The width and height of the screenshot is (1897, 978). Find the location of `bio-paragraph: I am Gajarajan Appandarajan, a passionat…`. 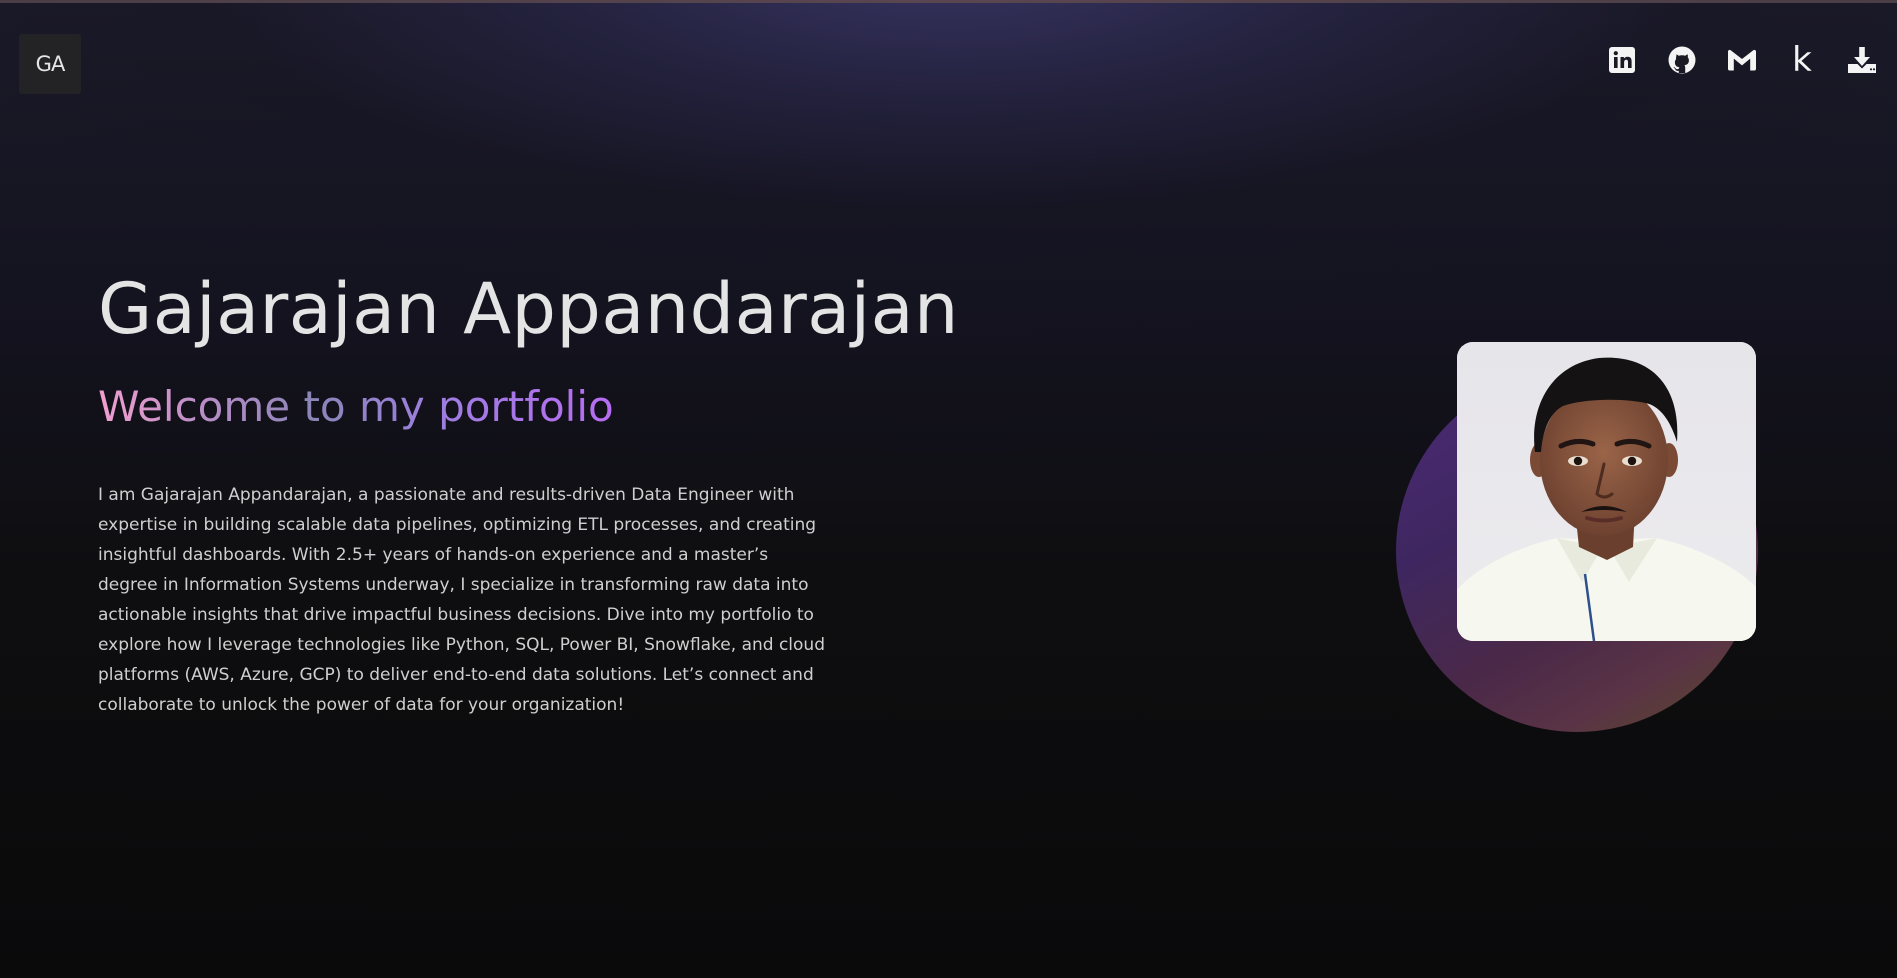

bio-paragraph: I am Gajarajan Appandarajan, a passionat… is located at coordinates (461, 600).